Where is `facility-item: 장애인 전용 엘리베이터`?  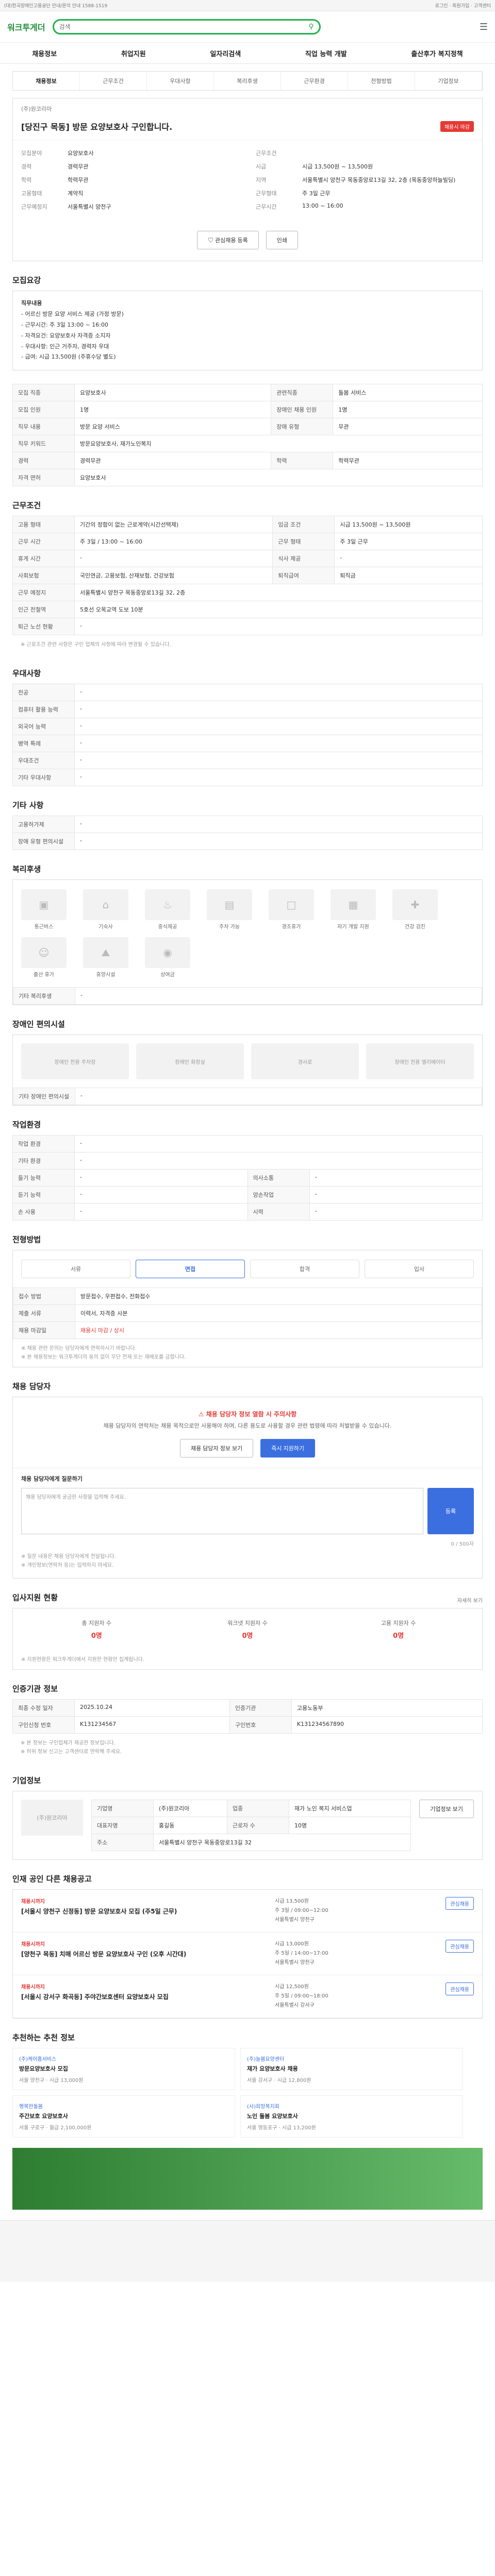
facility-item: 장애인 전용 엘리베이터 is located at coordinates (420, 1062).